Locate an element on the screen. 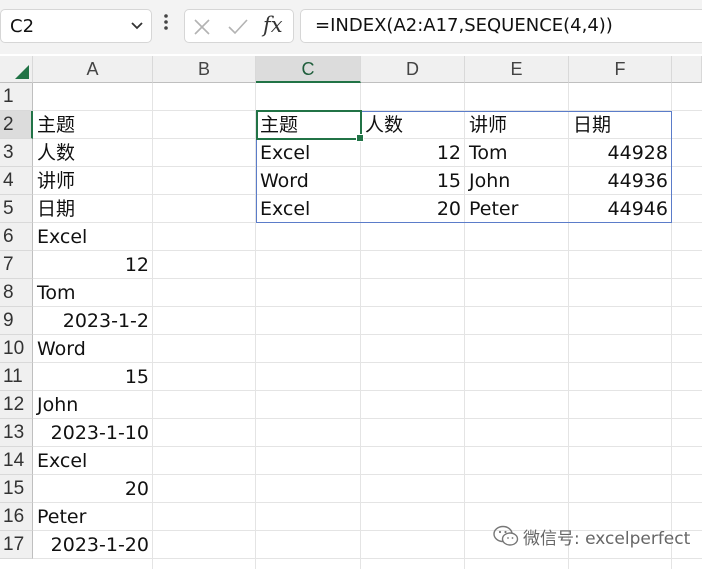  cell-d3: 12 is located at coordinates (413, 153).